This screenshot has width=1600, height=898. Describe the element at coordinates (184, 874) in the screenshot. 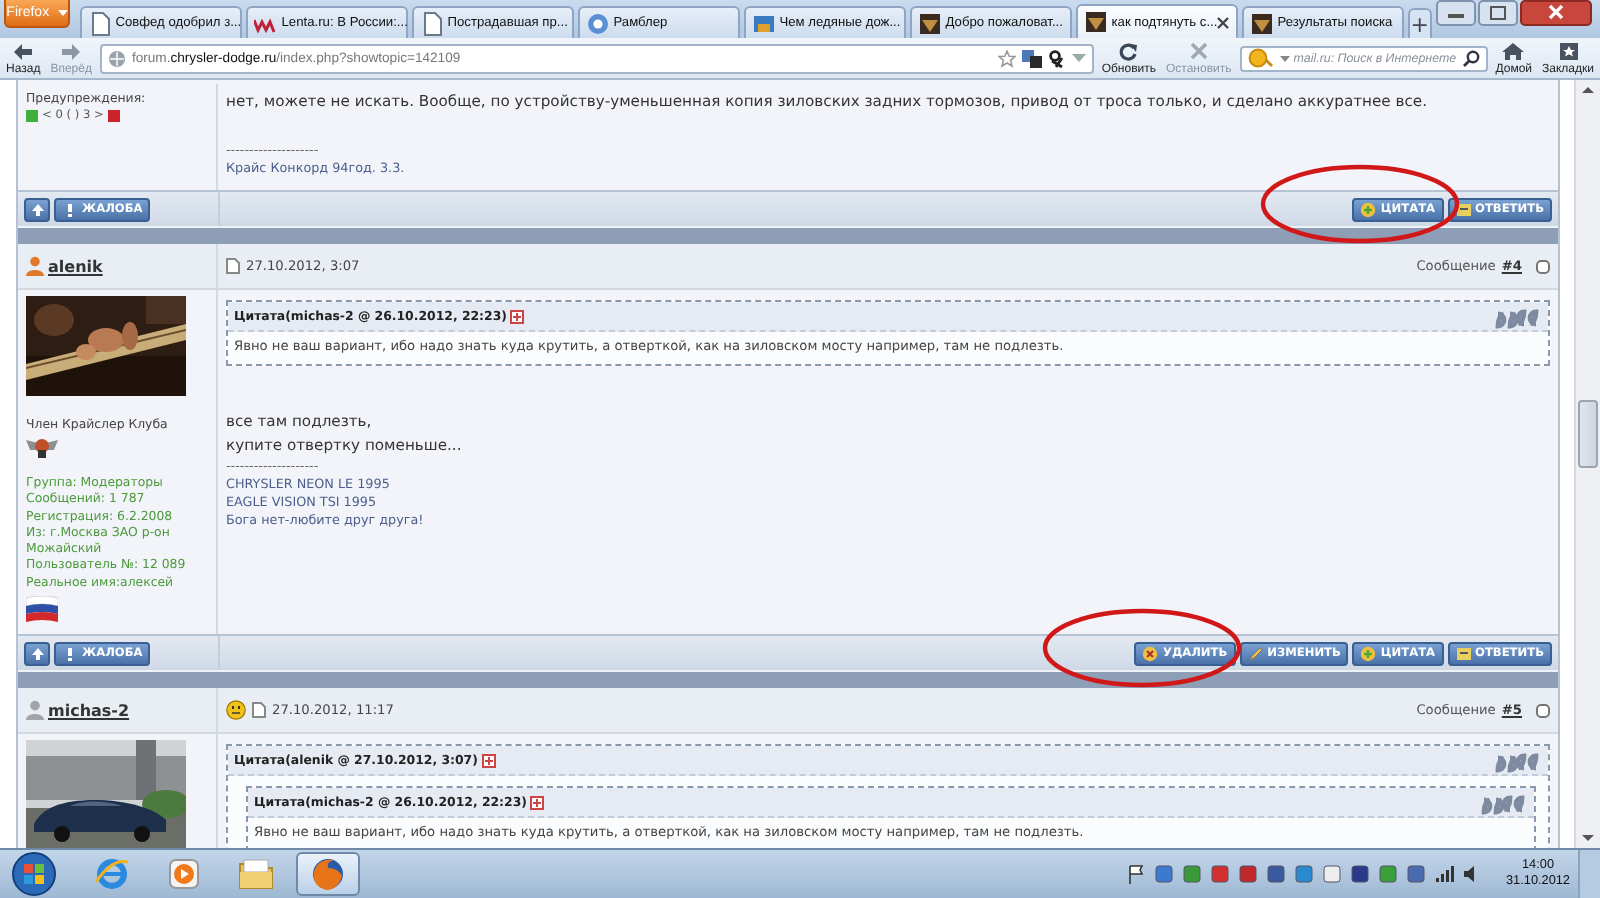

I see `play-icon` at that location.